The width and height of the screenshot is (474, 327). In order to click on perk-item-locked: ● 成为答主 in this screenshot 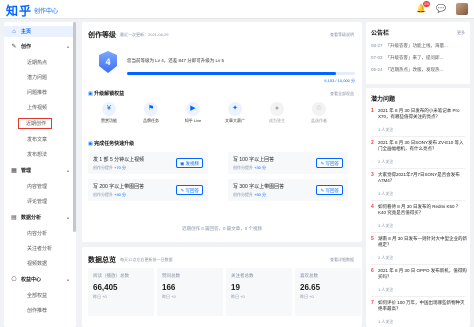, I will do `click(277, 113)`.